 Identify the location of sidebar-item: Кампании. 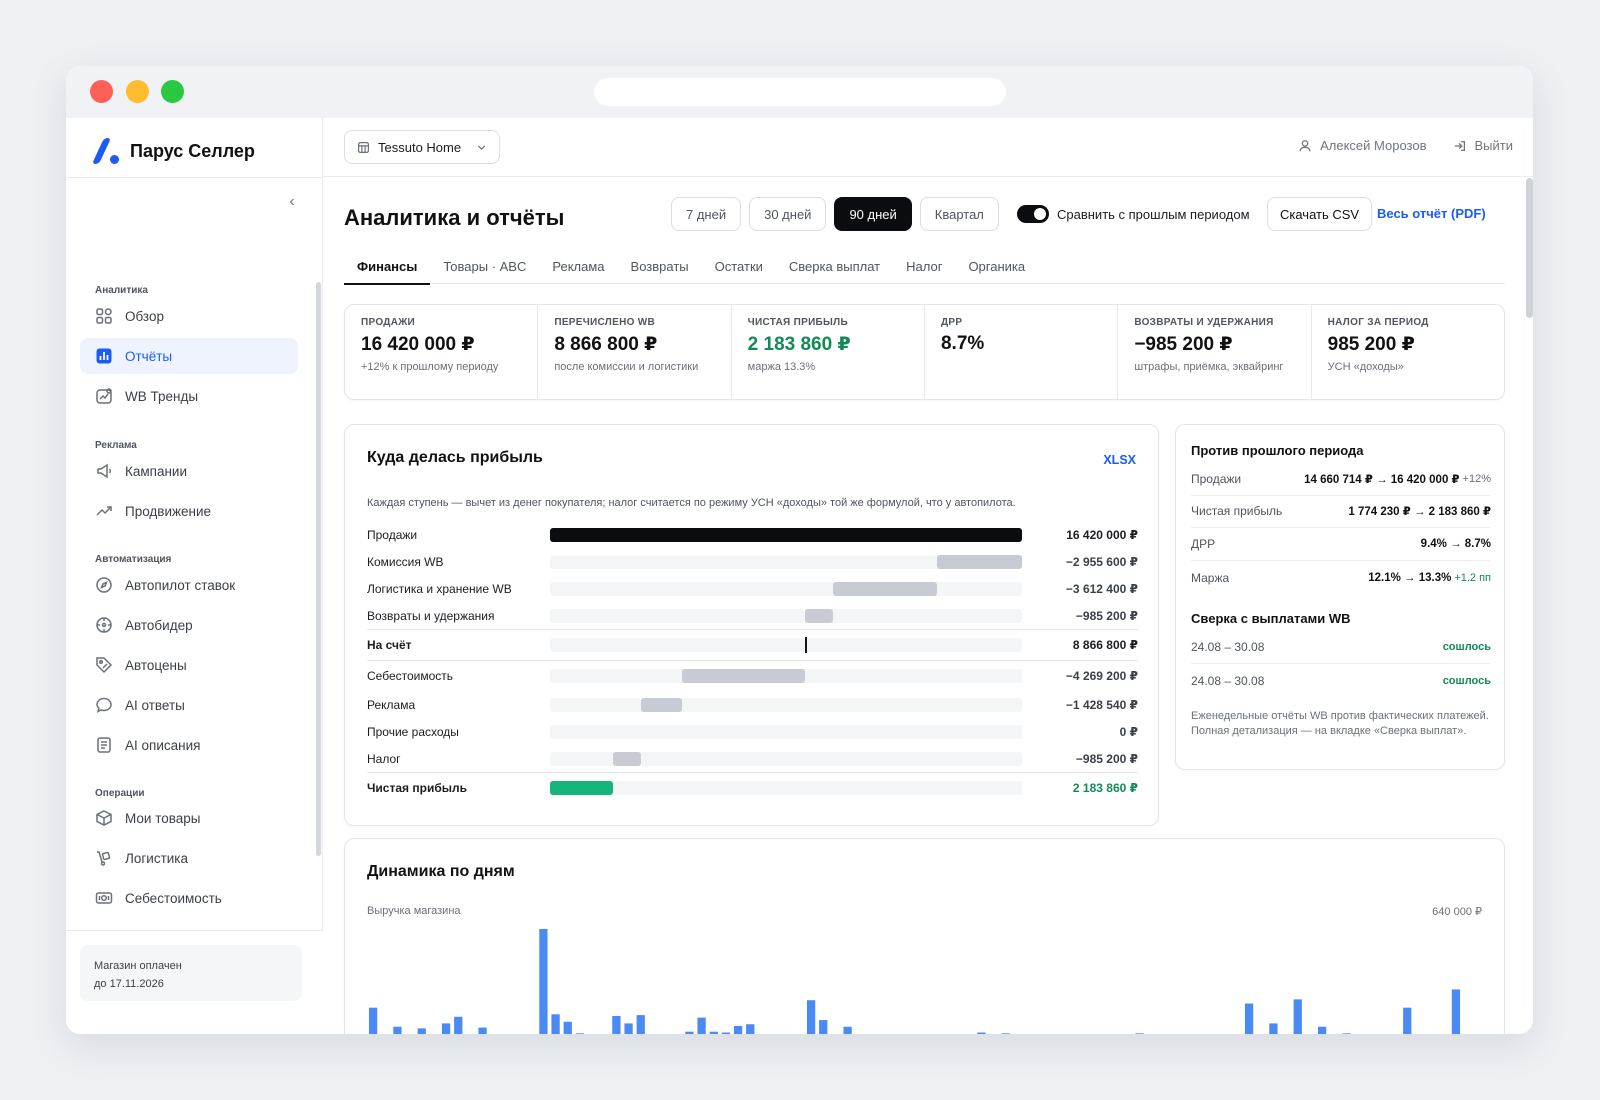
(189, 471).